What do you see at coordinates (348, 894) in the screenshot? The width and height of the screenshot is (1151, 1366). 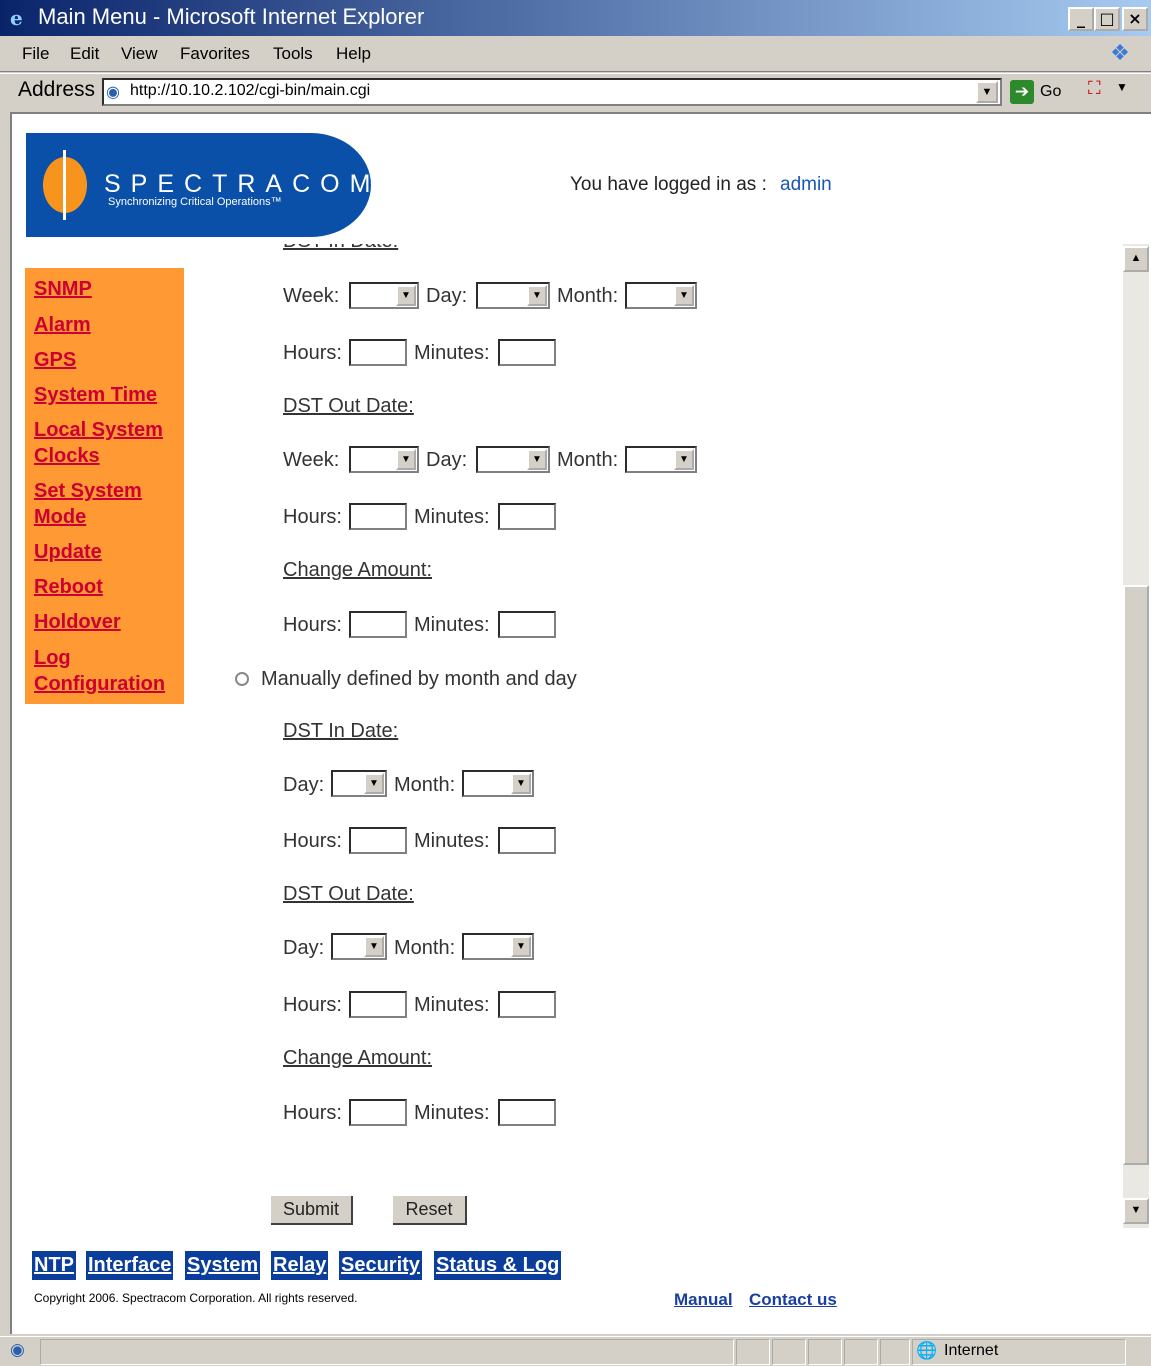 I see `manual-dst-out-date-heading: DST Out Date:` at bounding box center [348, 894].